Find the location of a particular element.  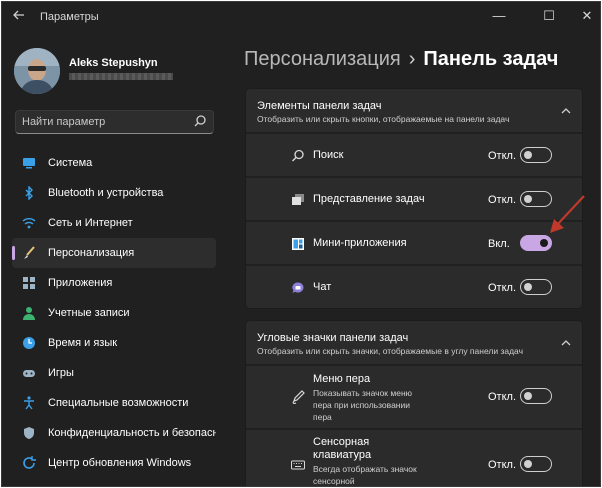

setting-row-task-view: Представление задач Откл. is located at coordinates (414, 198).